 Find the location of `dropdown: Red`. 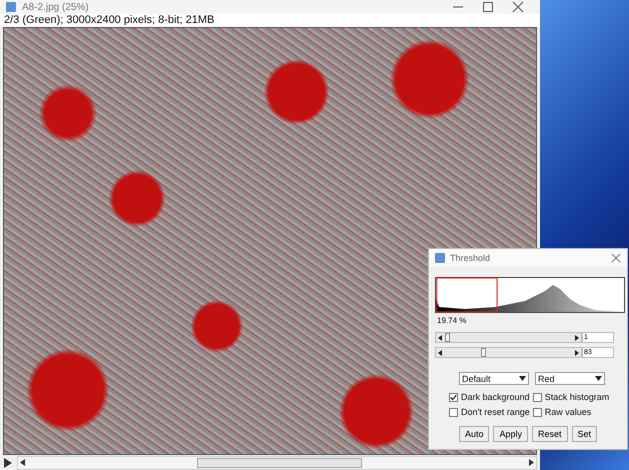

dropdown: Red is located at coordinates (570, 378).